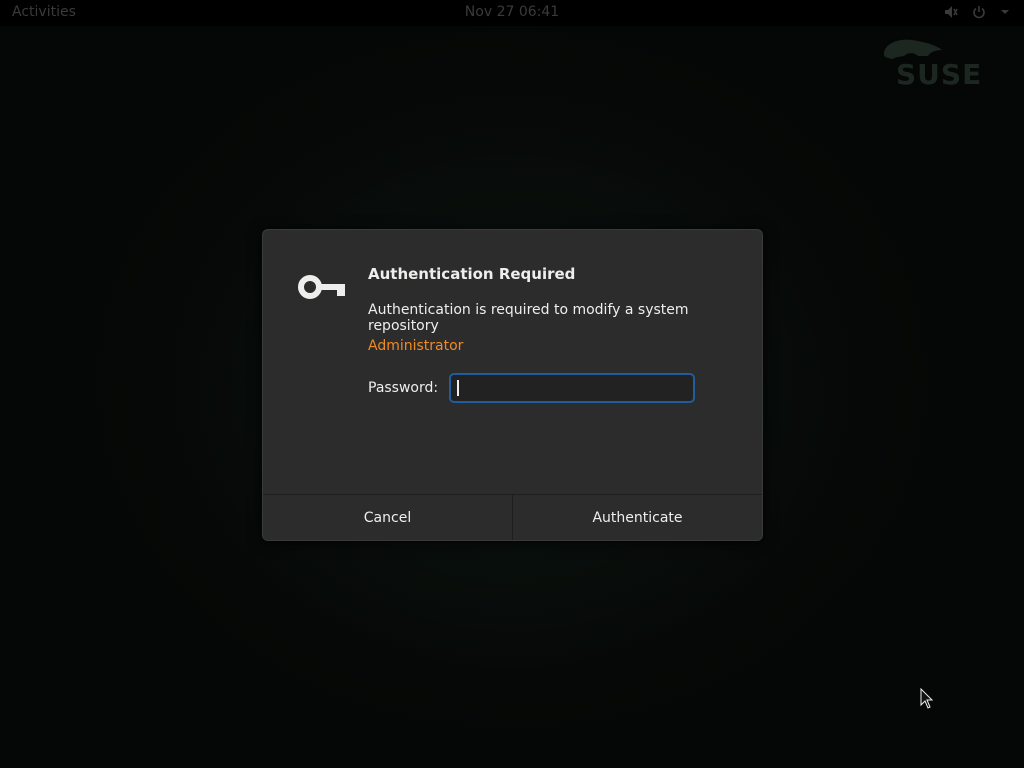 The height and width of the screenshot is (768, 1024). I want to click on power-icon, so click(979, 12).